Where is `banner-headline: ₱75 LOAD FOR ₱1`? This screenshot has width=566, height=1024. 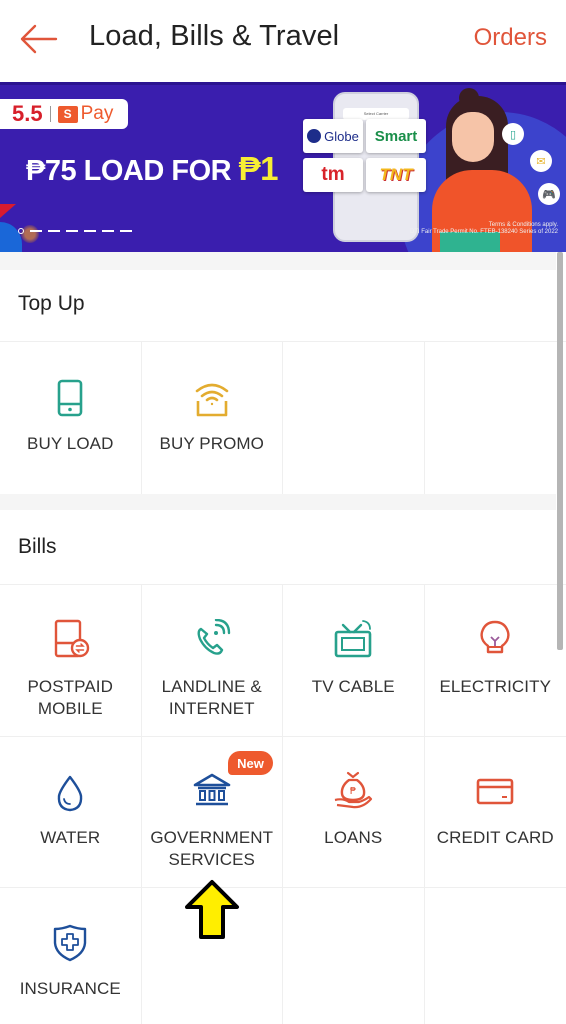 banner-headline: ₱75 LOAD FOR ₱1 is located at coordinates (152, 169).